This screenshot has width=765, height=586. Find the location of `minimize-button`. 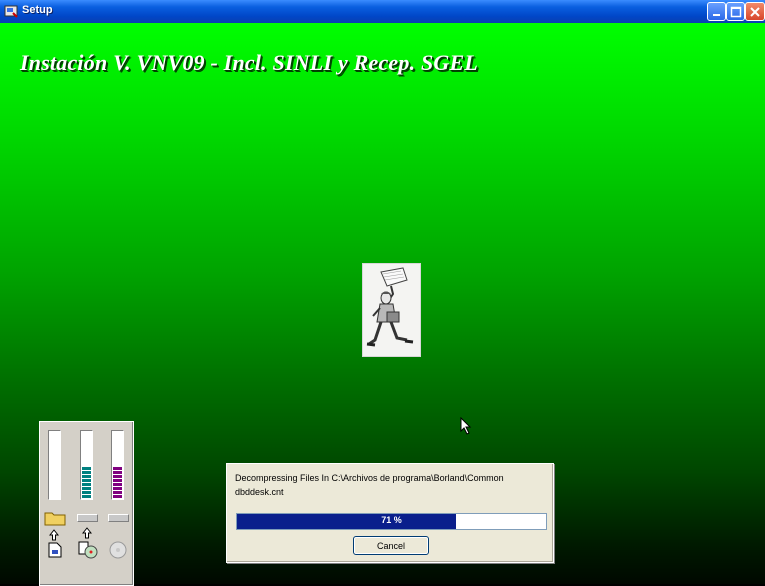

minimize-button is located at coordinates (716, 11).